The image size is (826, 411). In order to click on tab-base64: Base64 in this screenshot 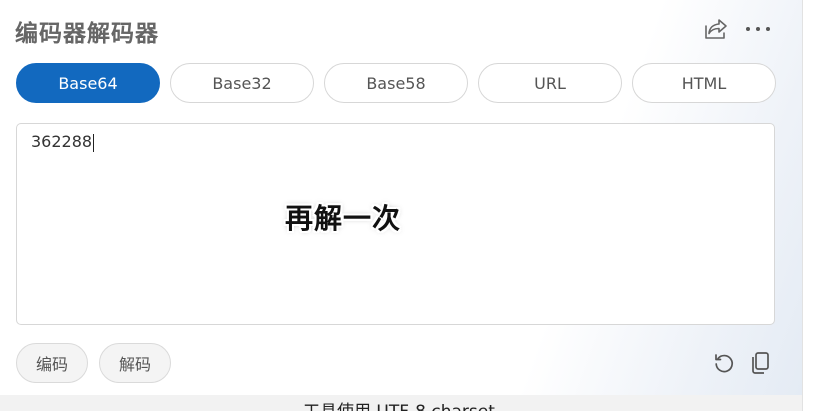, I will do `click(88, 83)`.